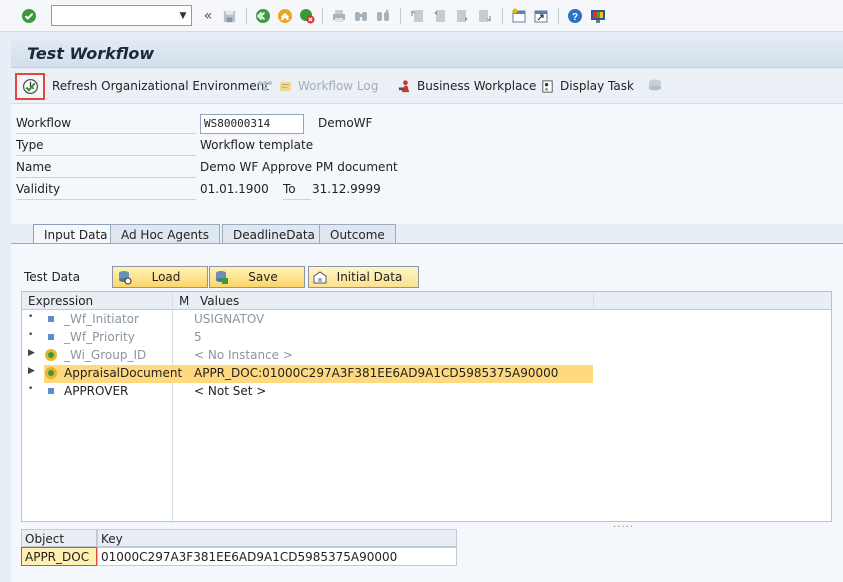 This screenshot has width=843, height=582. Describe the element at coordinates (623, 527) in the screenshot. I see `grip-icon: ·····` at that location.